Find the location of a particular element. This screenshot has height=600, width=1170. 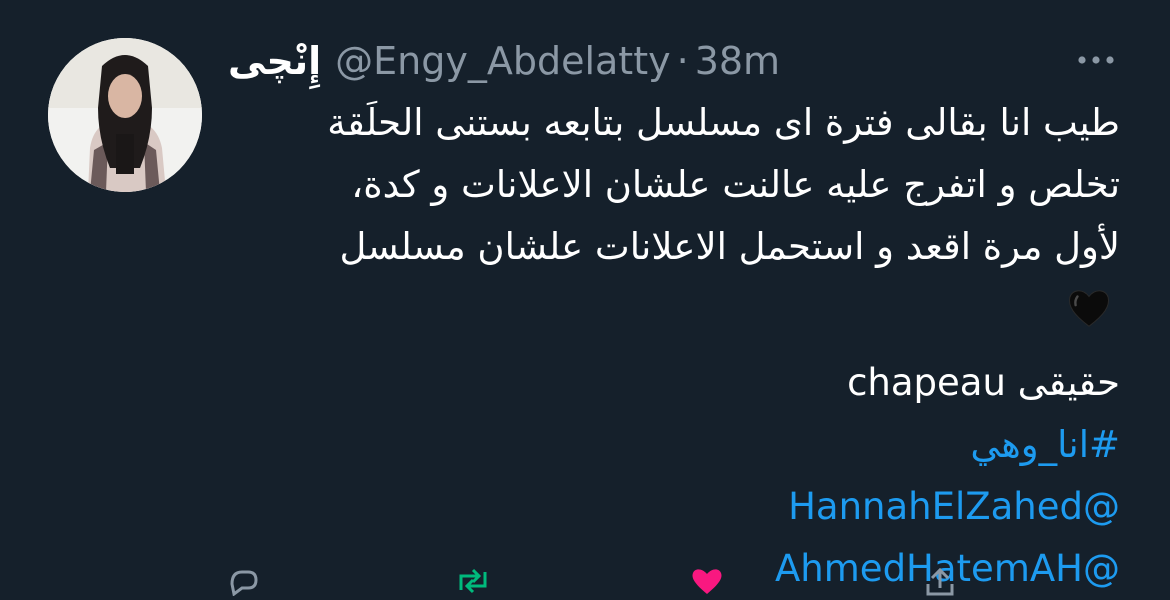

author-handle: @Engy_Abdelatty is located at coordinates (502, 61).